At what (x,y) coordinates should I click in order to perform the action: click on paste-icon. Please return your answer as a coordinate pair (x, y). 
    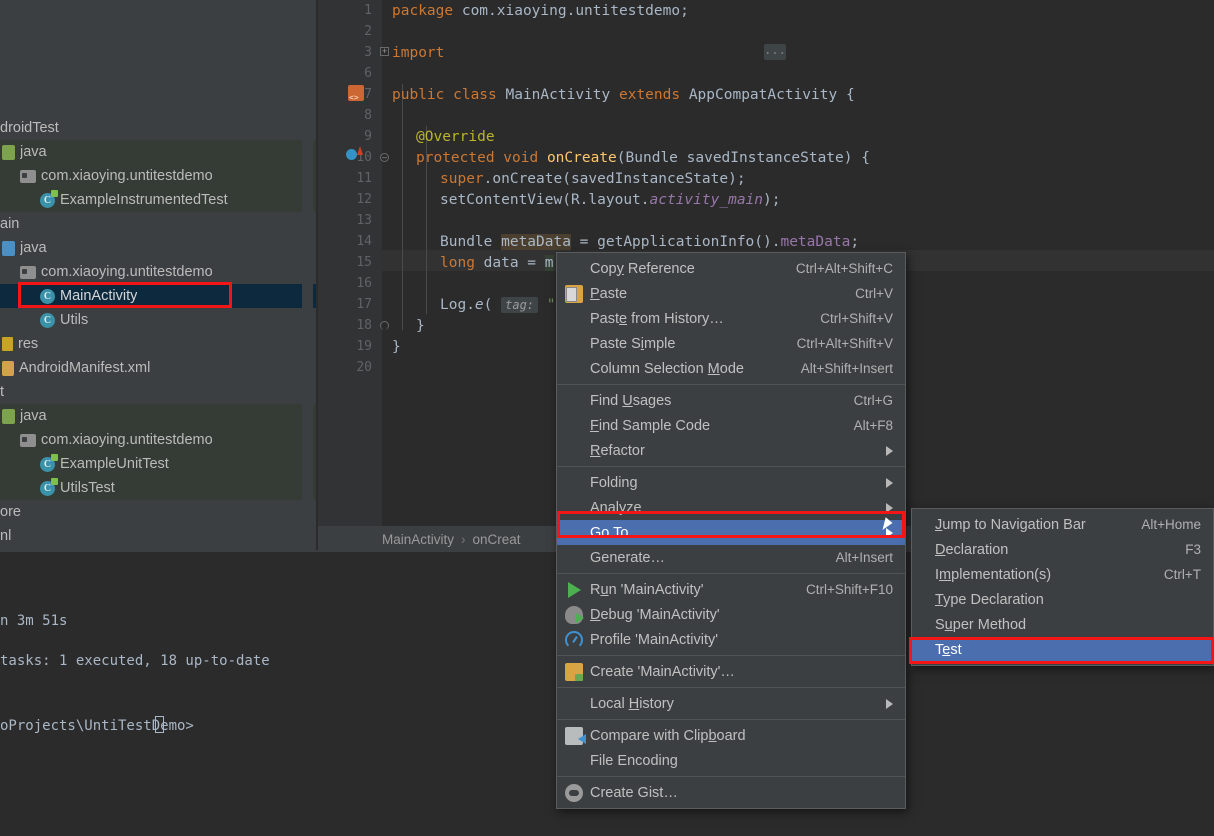
    Looking at the image, I should click on (574, 293).